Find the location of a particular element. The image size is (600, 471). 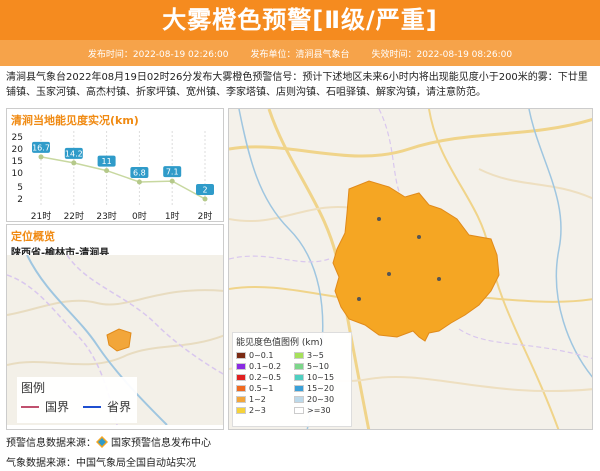

legend-item: 2~3 is located at coordinates (265, 410).